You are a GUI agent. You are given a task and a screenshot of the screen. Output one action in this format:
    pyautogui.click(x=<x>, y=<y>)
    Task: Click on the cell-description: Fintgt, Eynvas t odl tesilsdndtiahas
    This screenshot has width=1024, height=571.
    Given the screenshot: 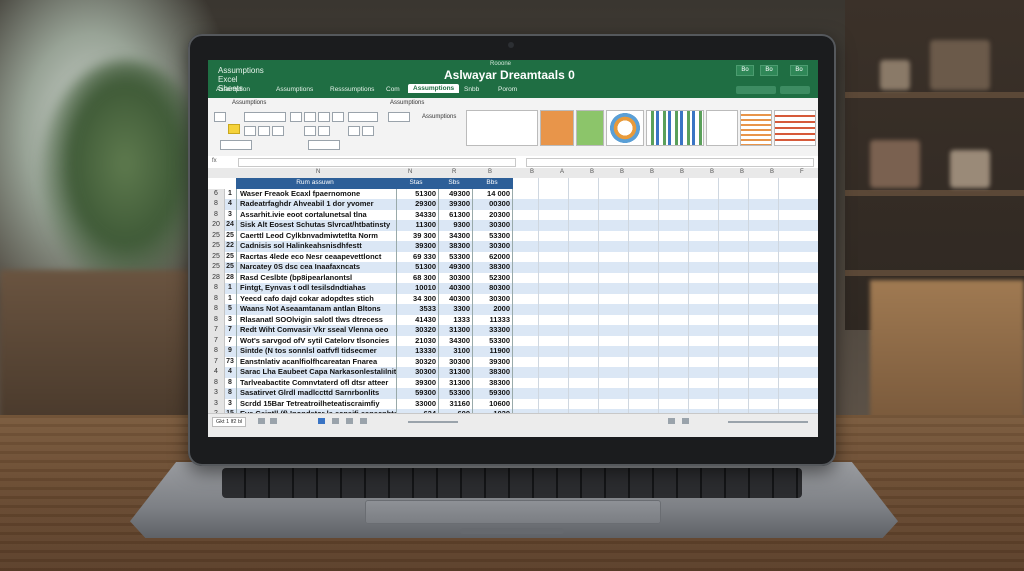 What is the action you would take?
    pyautogui.click(x=317, y=288)
    